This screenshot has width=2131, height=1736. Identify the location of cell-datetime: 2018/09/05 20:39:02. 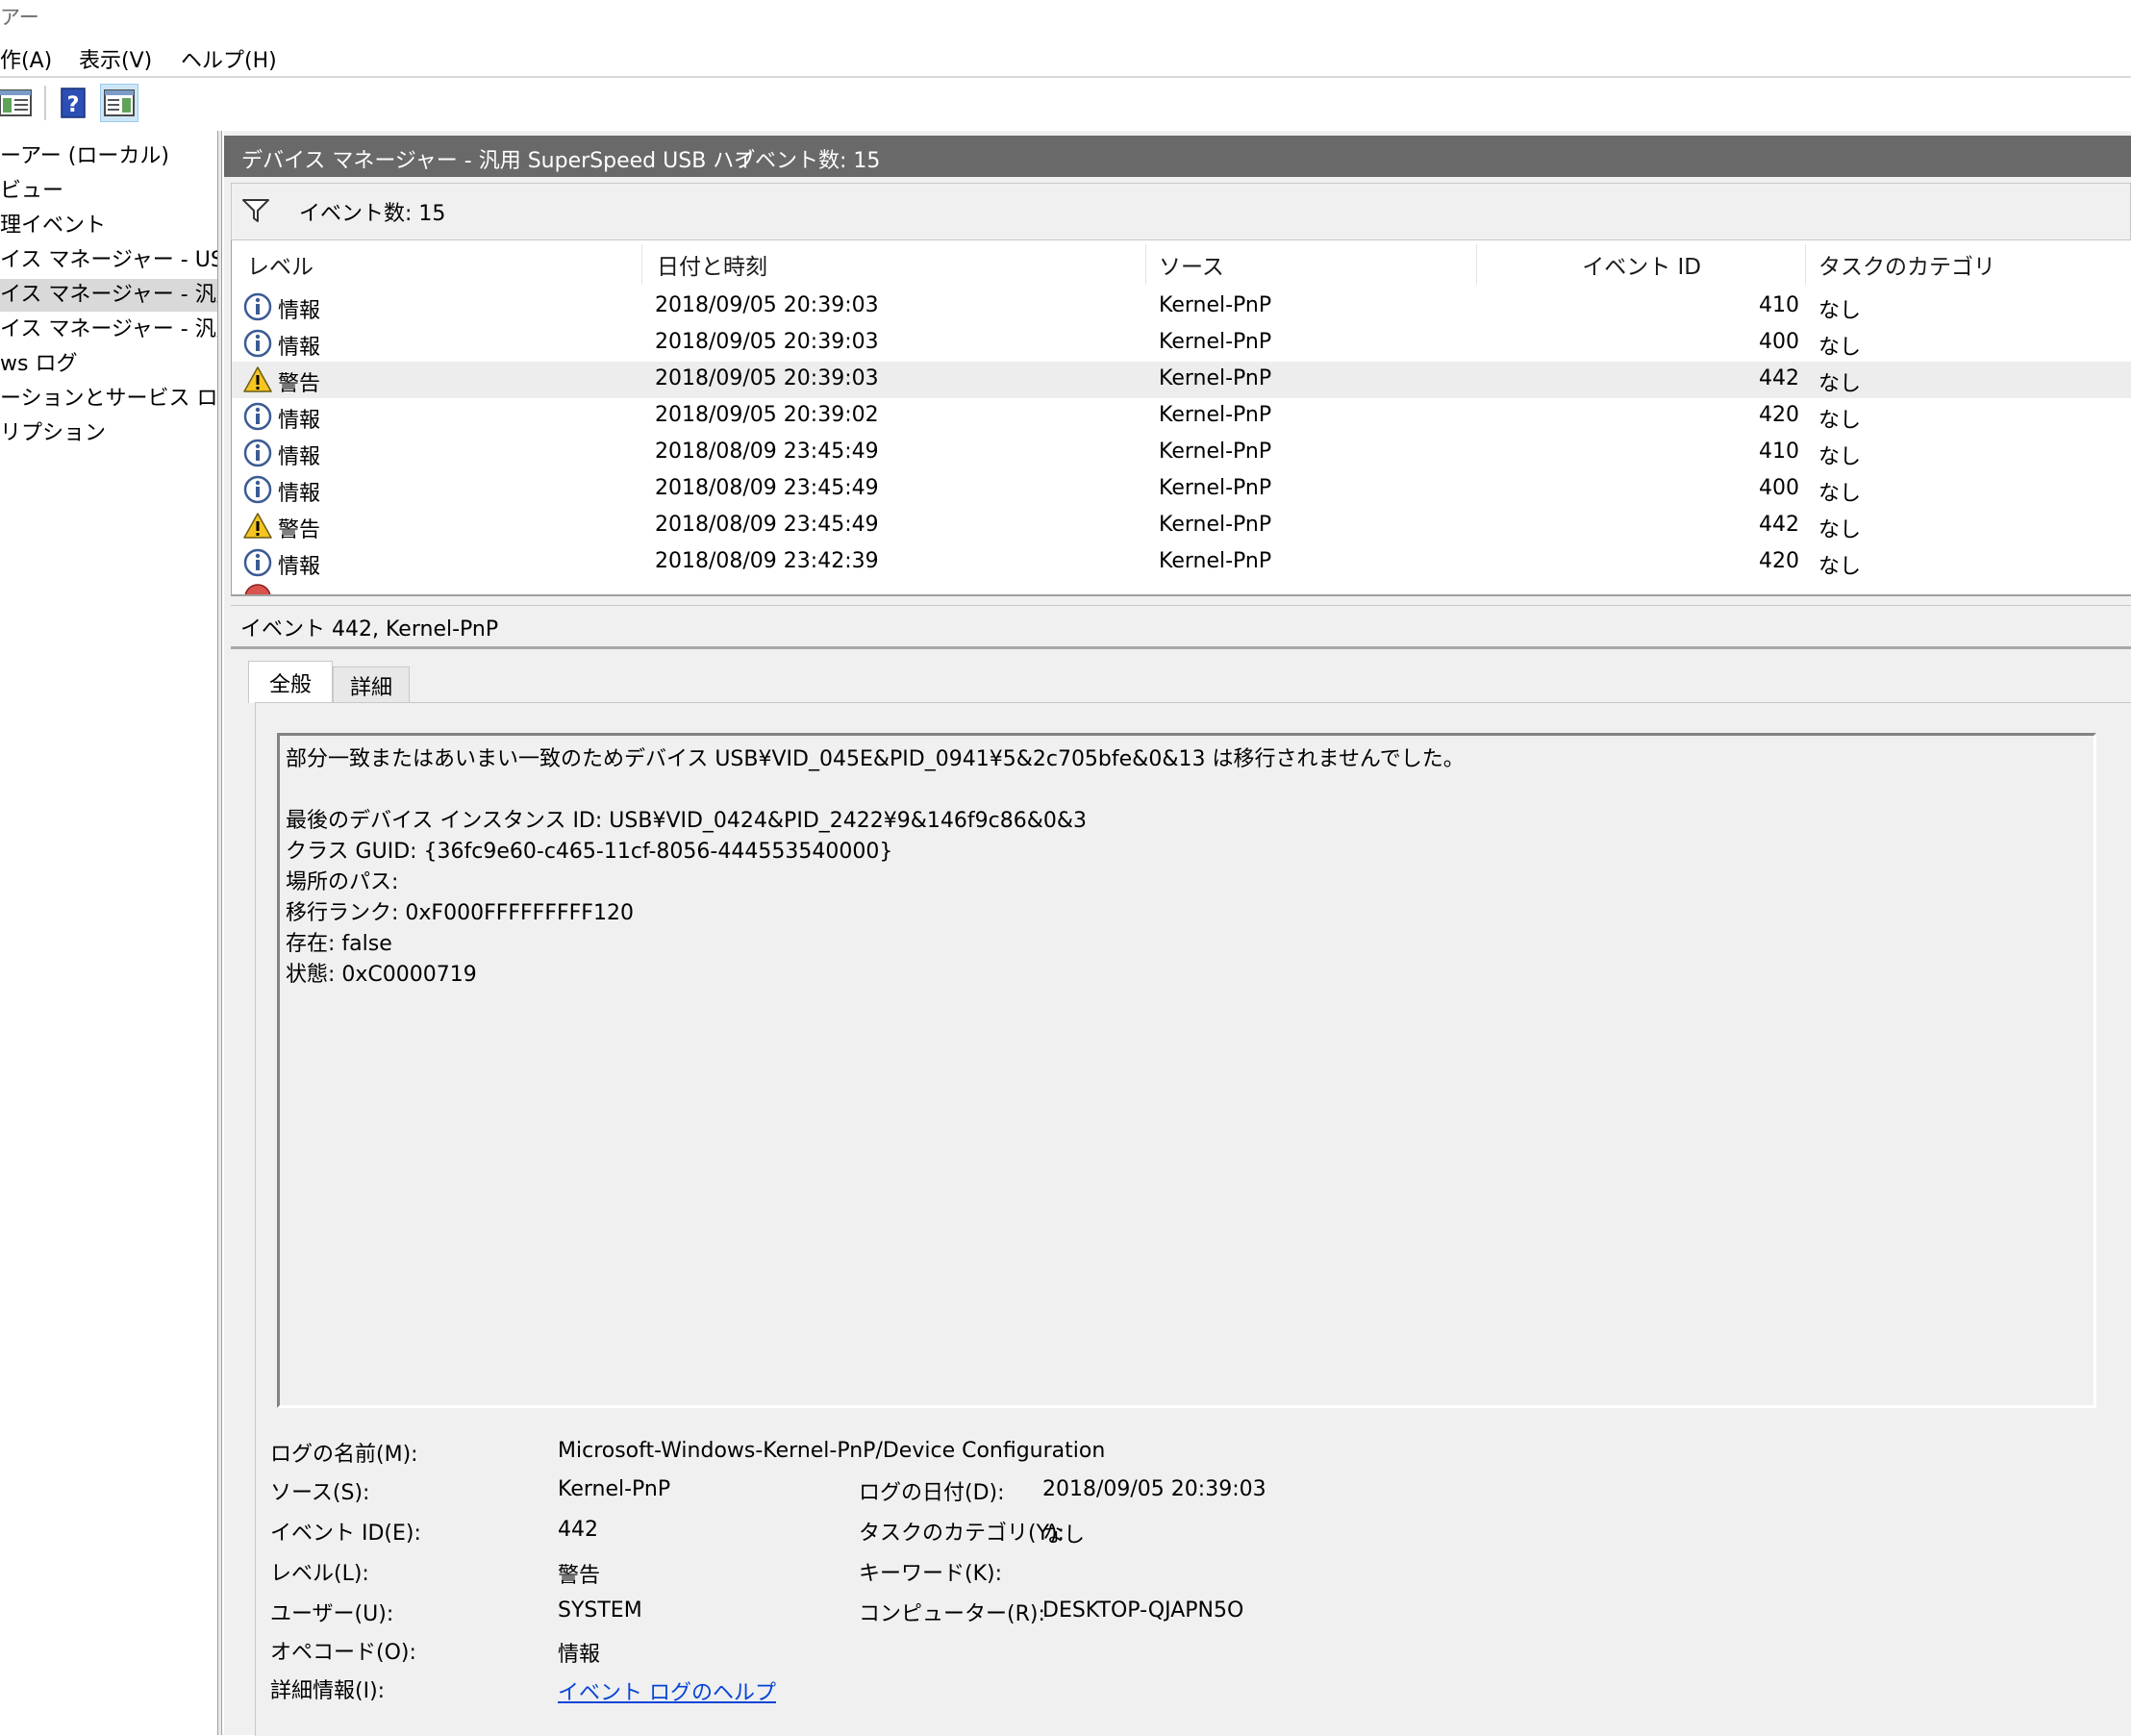
(767, 415).